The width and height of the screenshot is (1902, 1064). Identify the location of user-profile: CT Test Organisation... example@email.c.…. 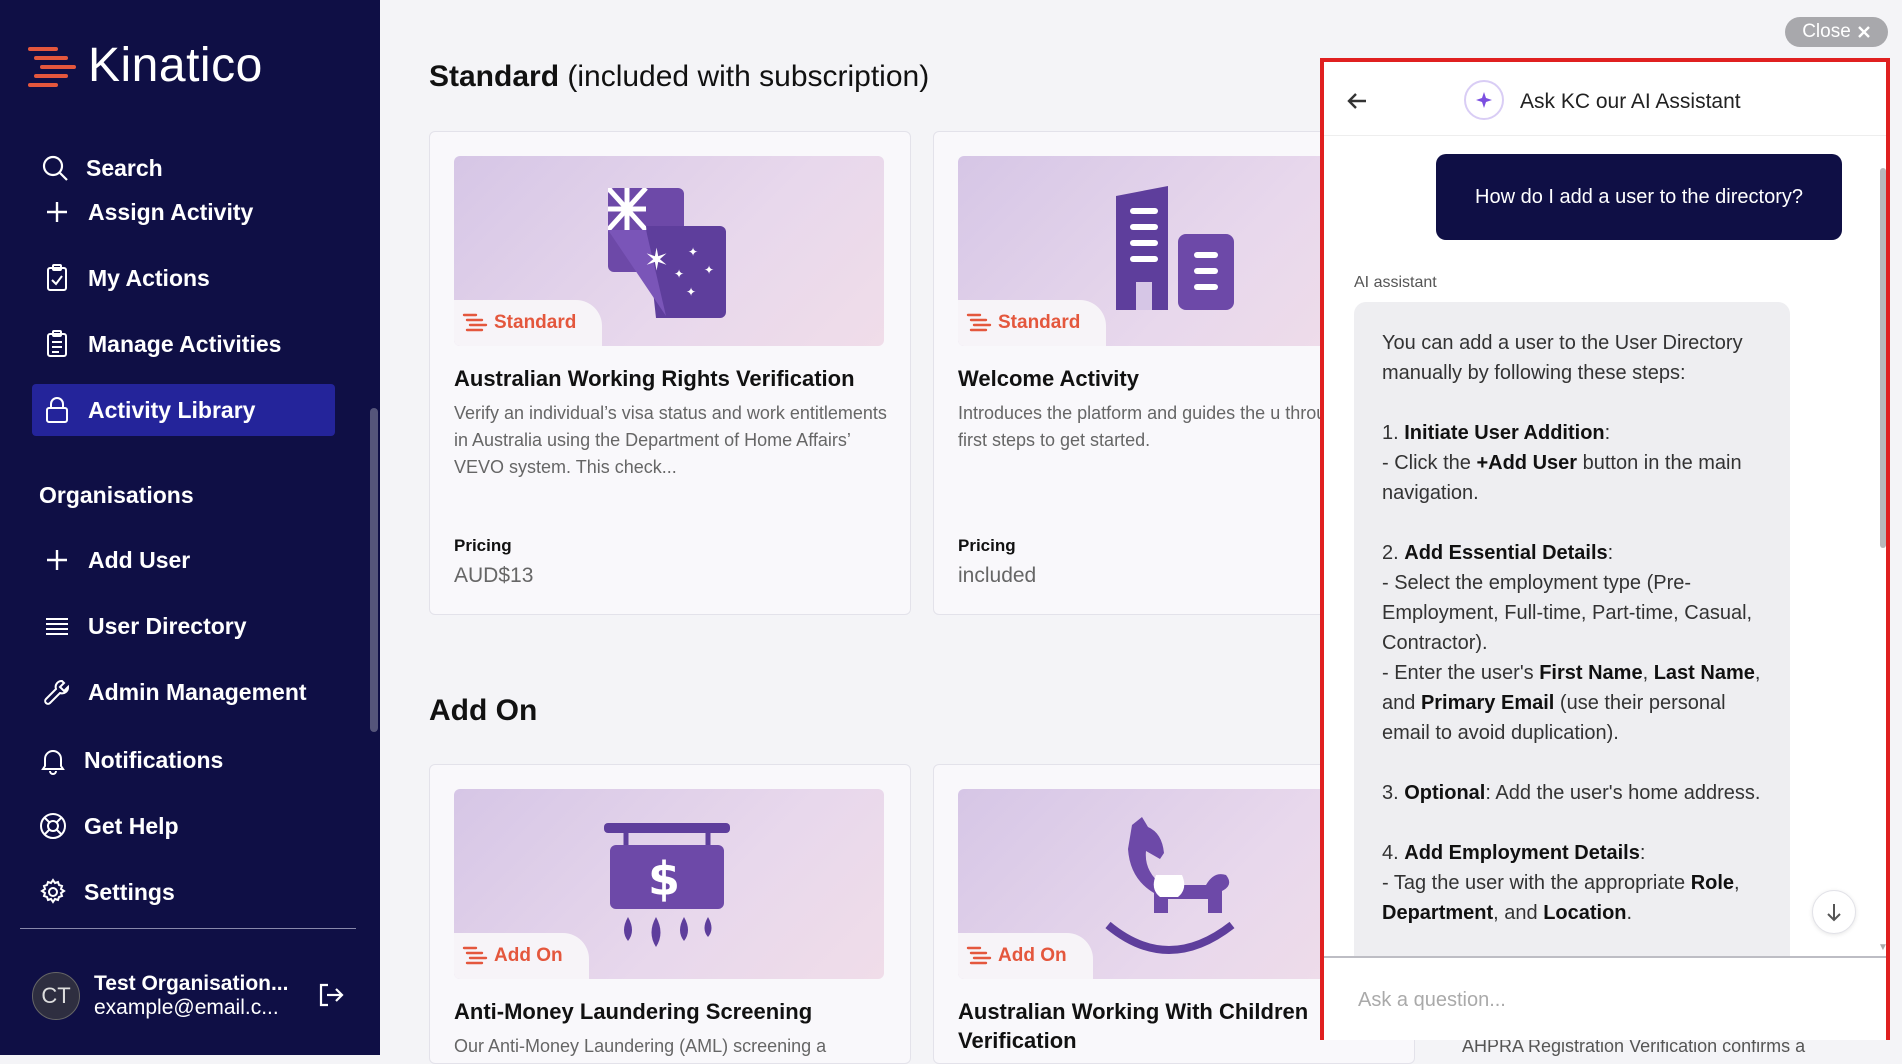
(160, 996).